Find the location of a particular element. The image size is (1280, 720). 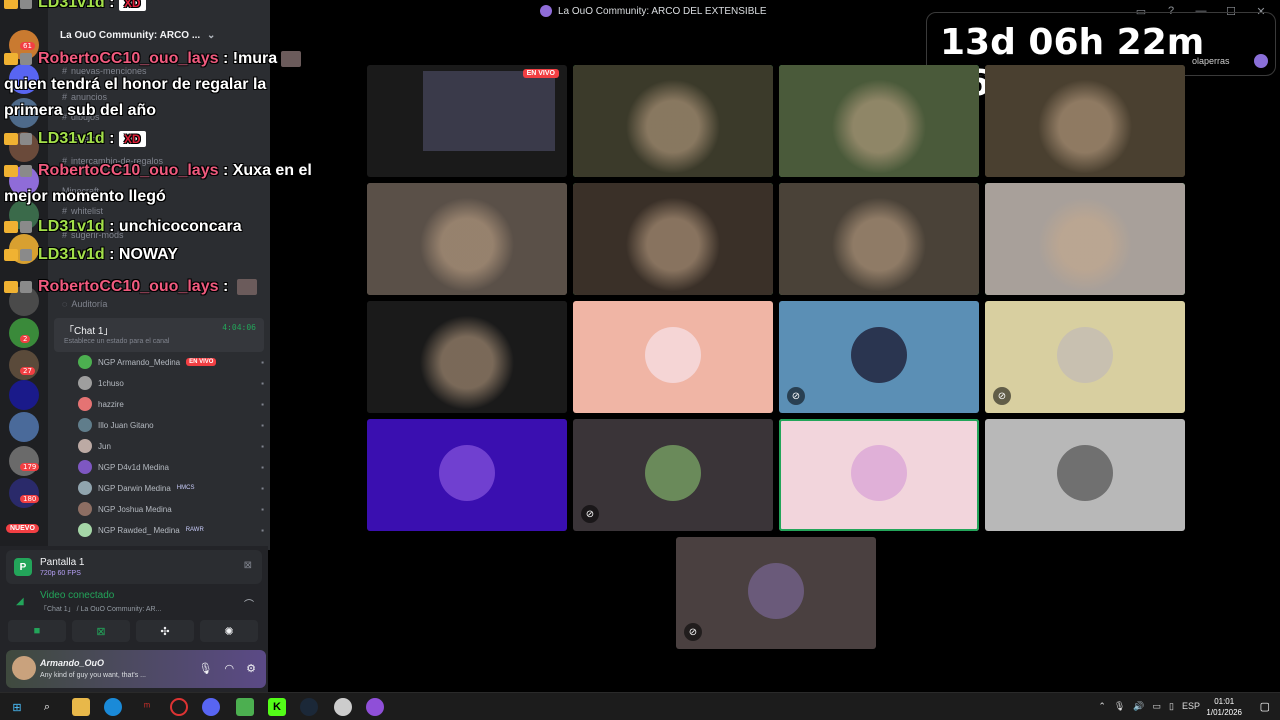

headphones-icon: ◠ is located at coordinates (230, 668).